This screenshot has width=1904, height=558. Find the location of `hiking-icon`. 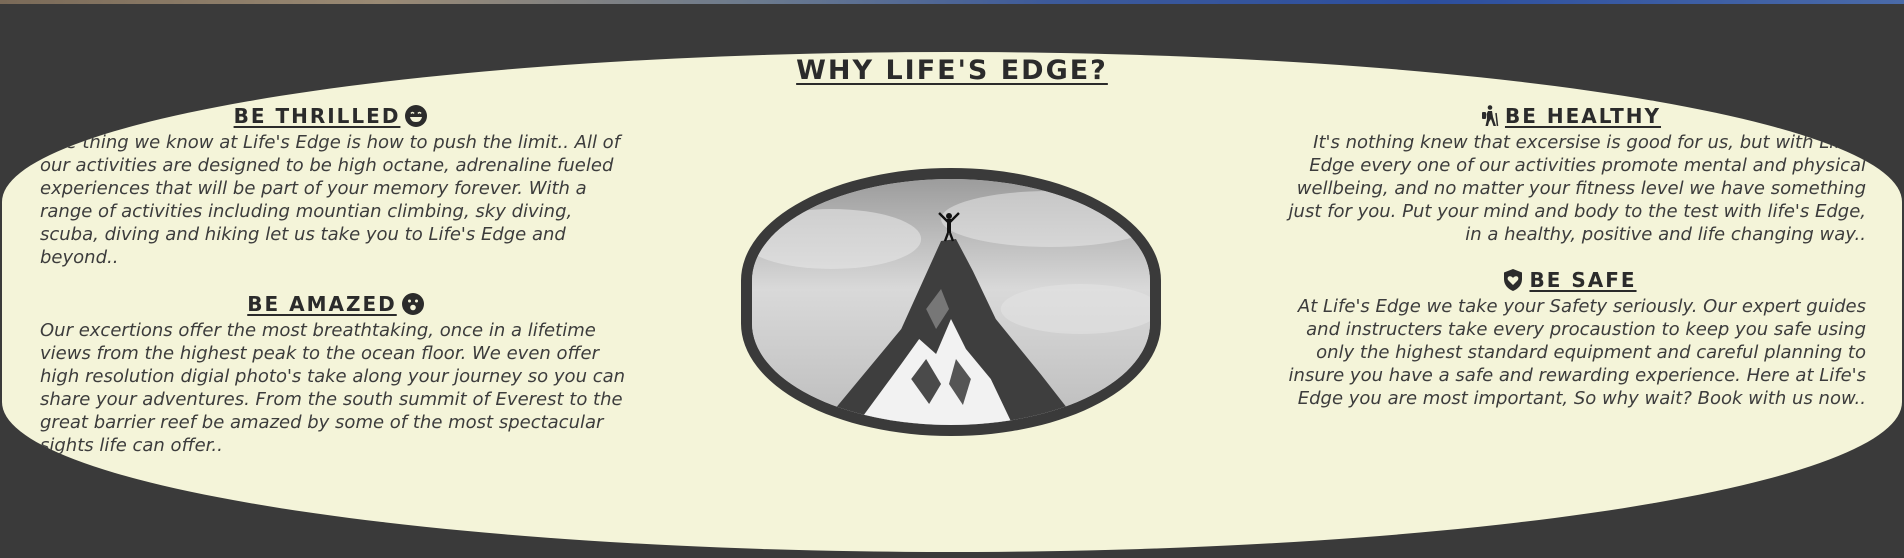

hiking-icon is located at coordinates (1489, 116).